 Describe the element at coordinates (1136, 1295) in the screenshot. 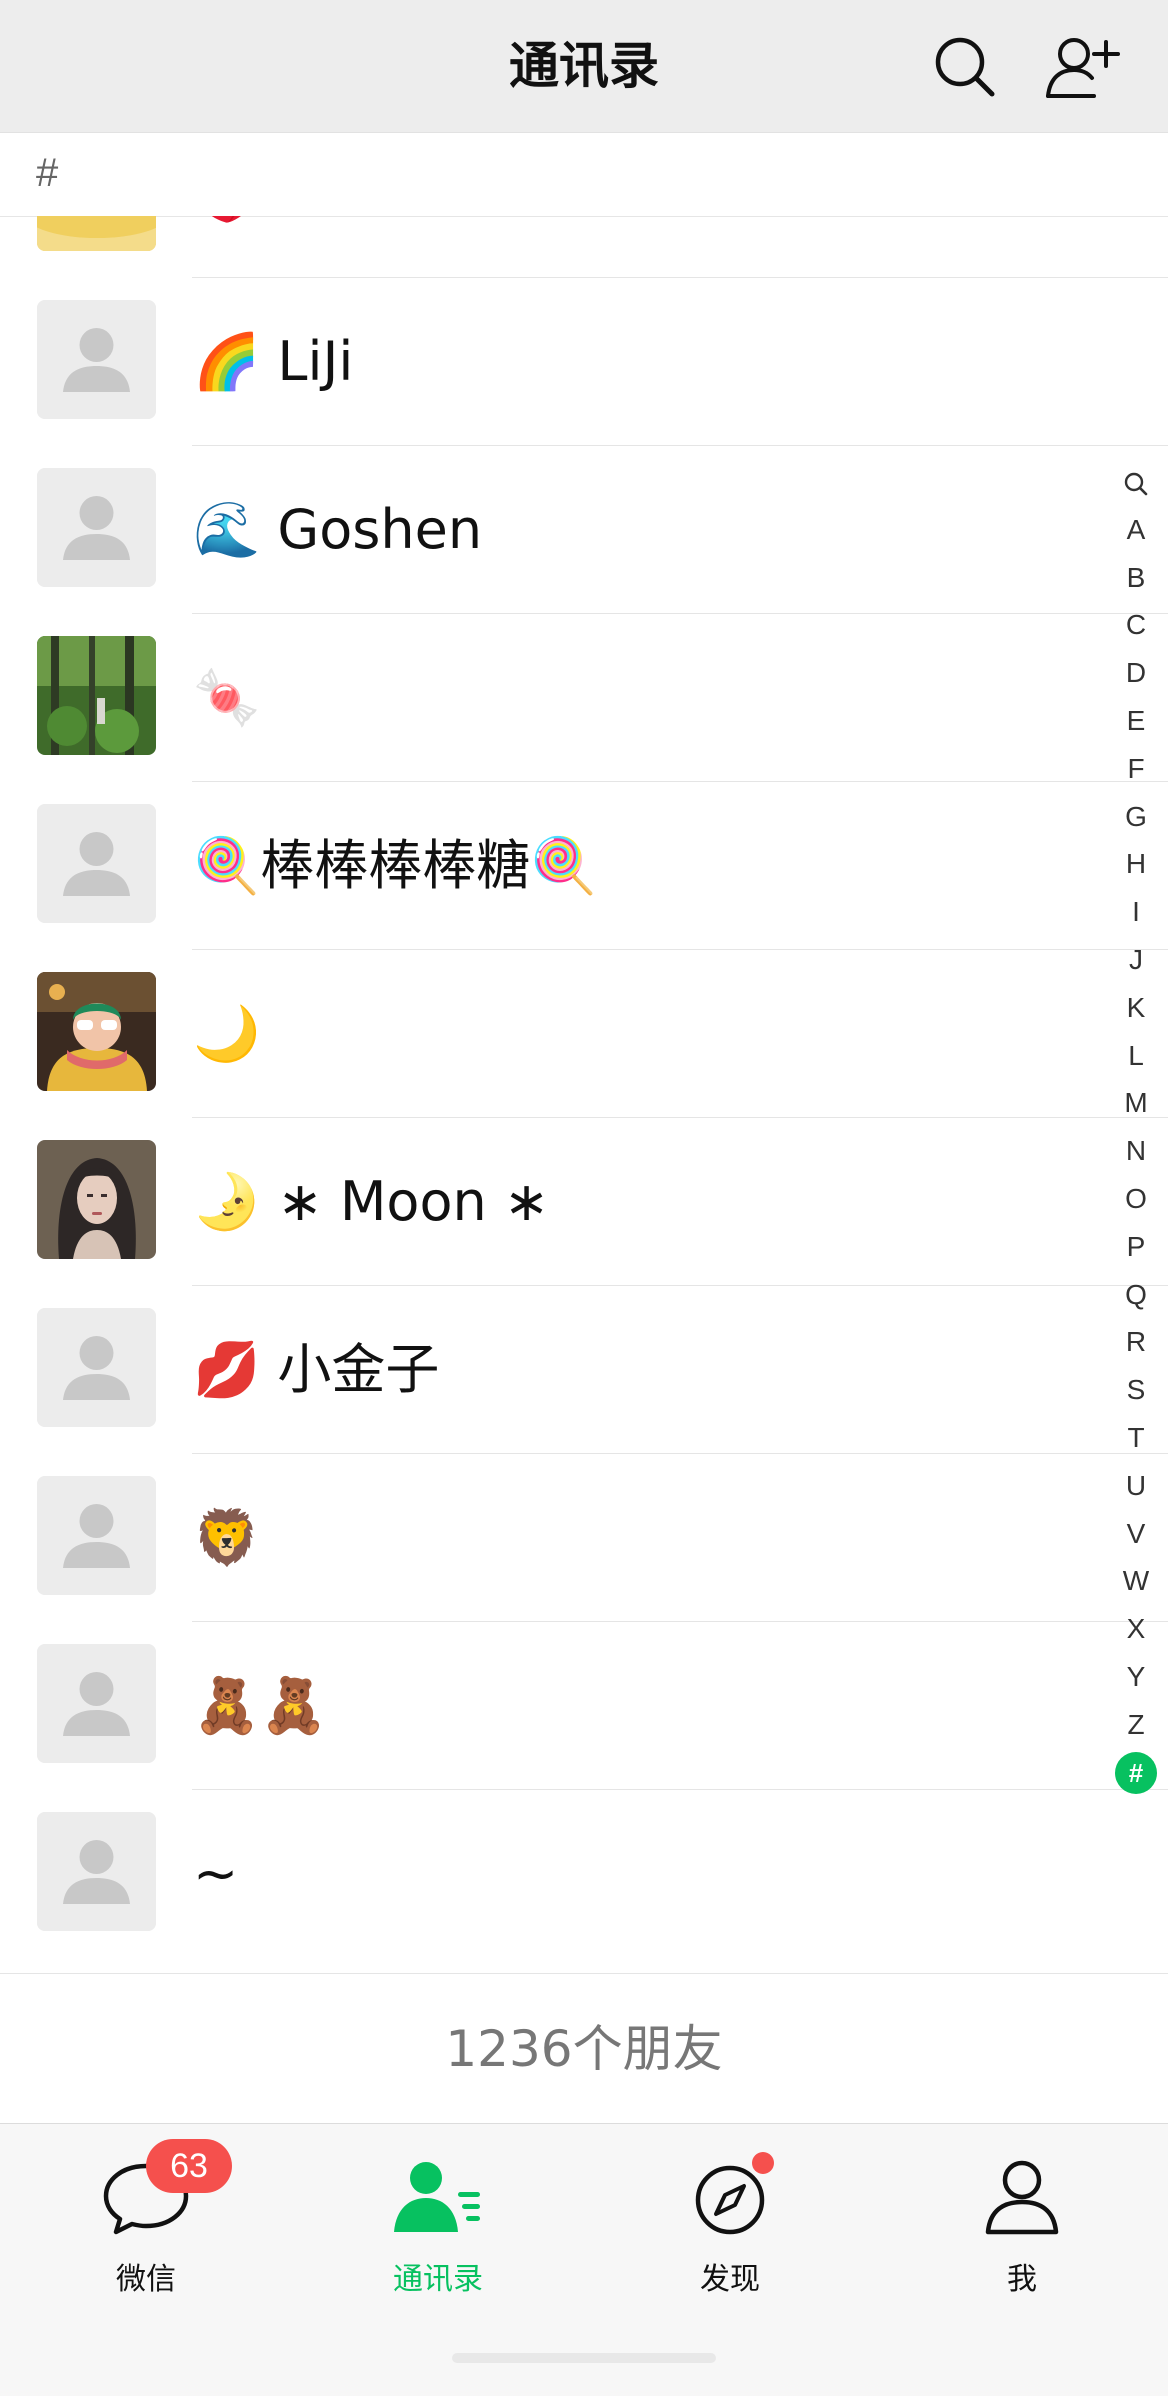

I see `index-letter: Q` at that location.